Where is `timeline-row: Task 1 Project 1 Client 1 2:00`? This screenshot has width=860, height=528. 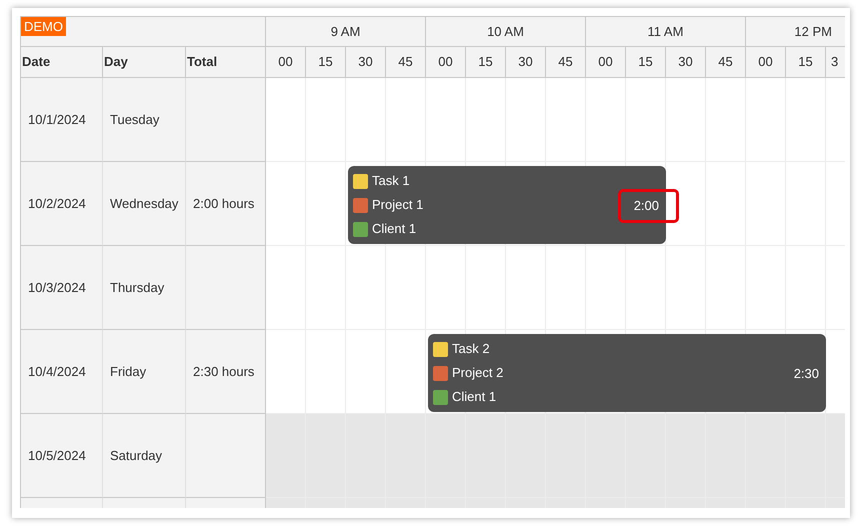
timeline-row: Task 1 Project 1 Client 1 2:00 is located at coordinates (555, 204).